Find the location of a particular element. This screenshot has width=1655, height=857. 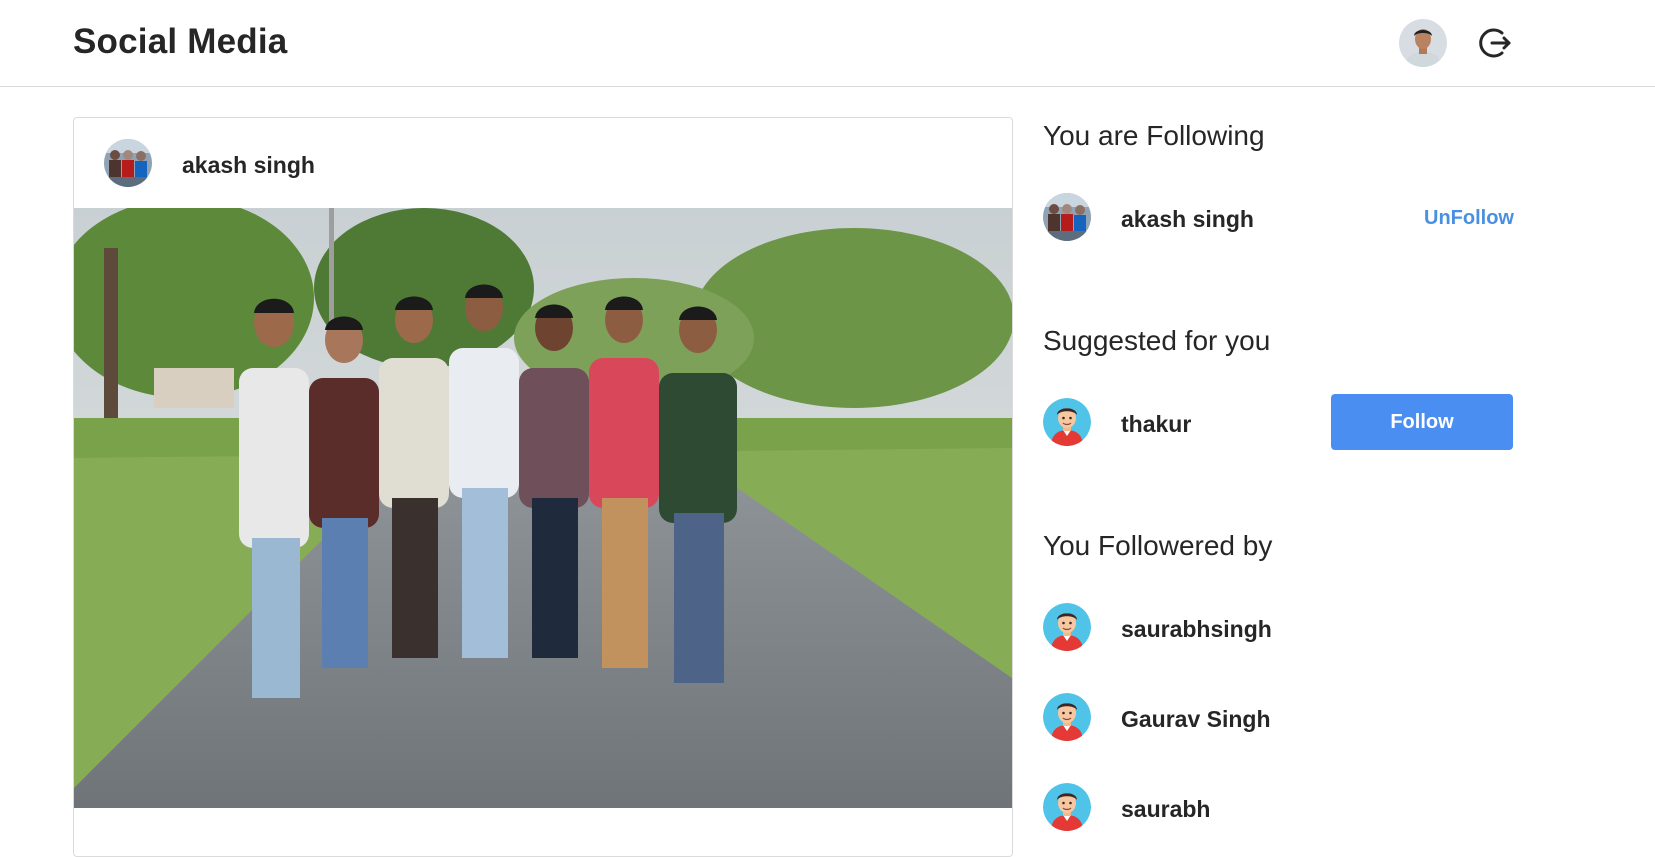

follower-name: saurabh is located at coordinates (1165, 809).